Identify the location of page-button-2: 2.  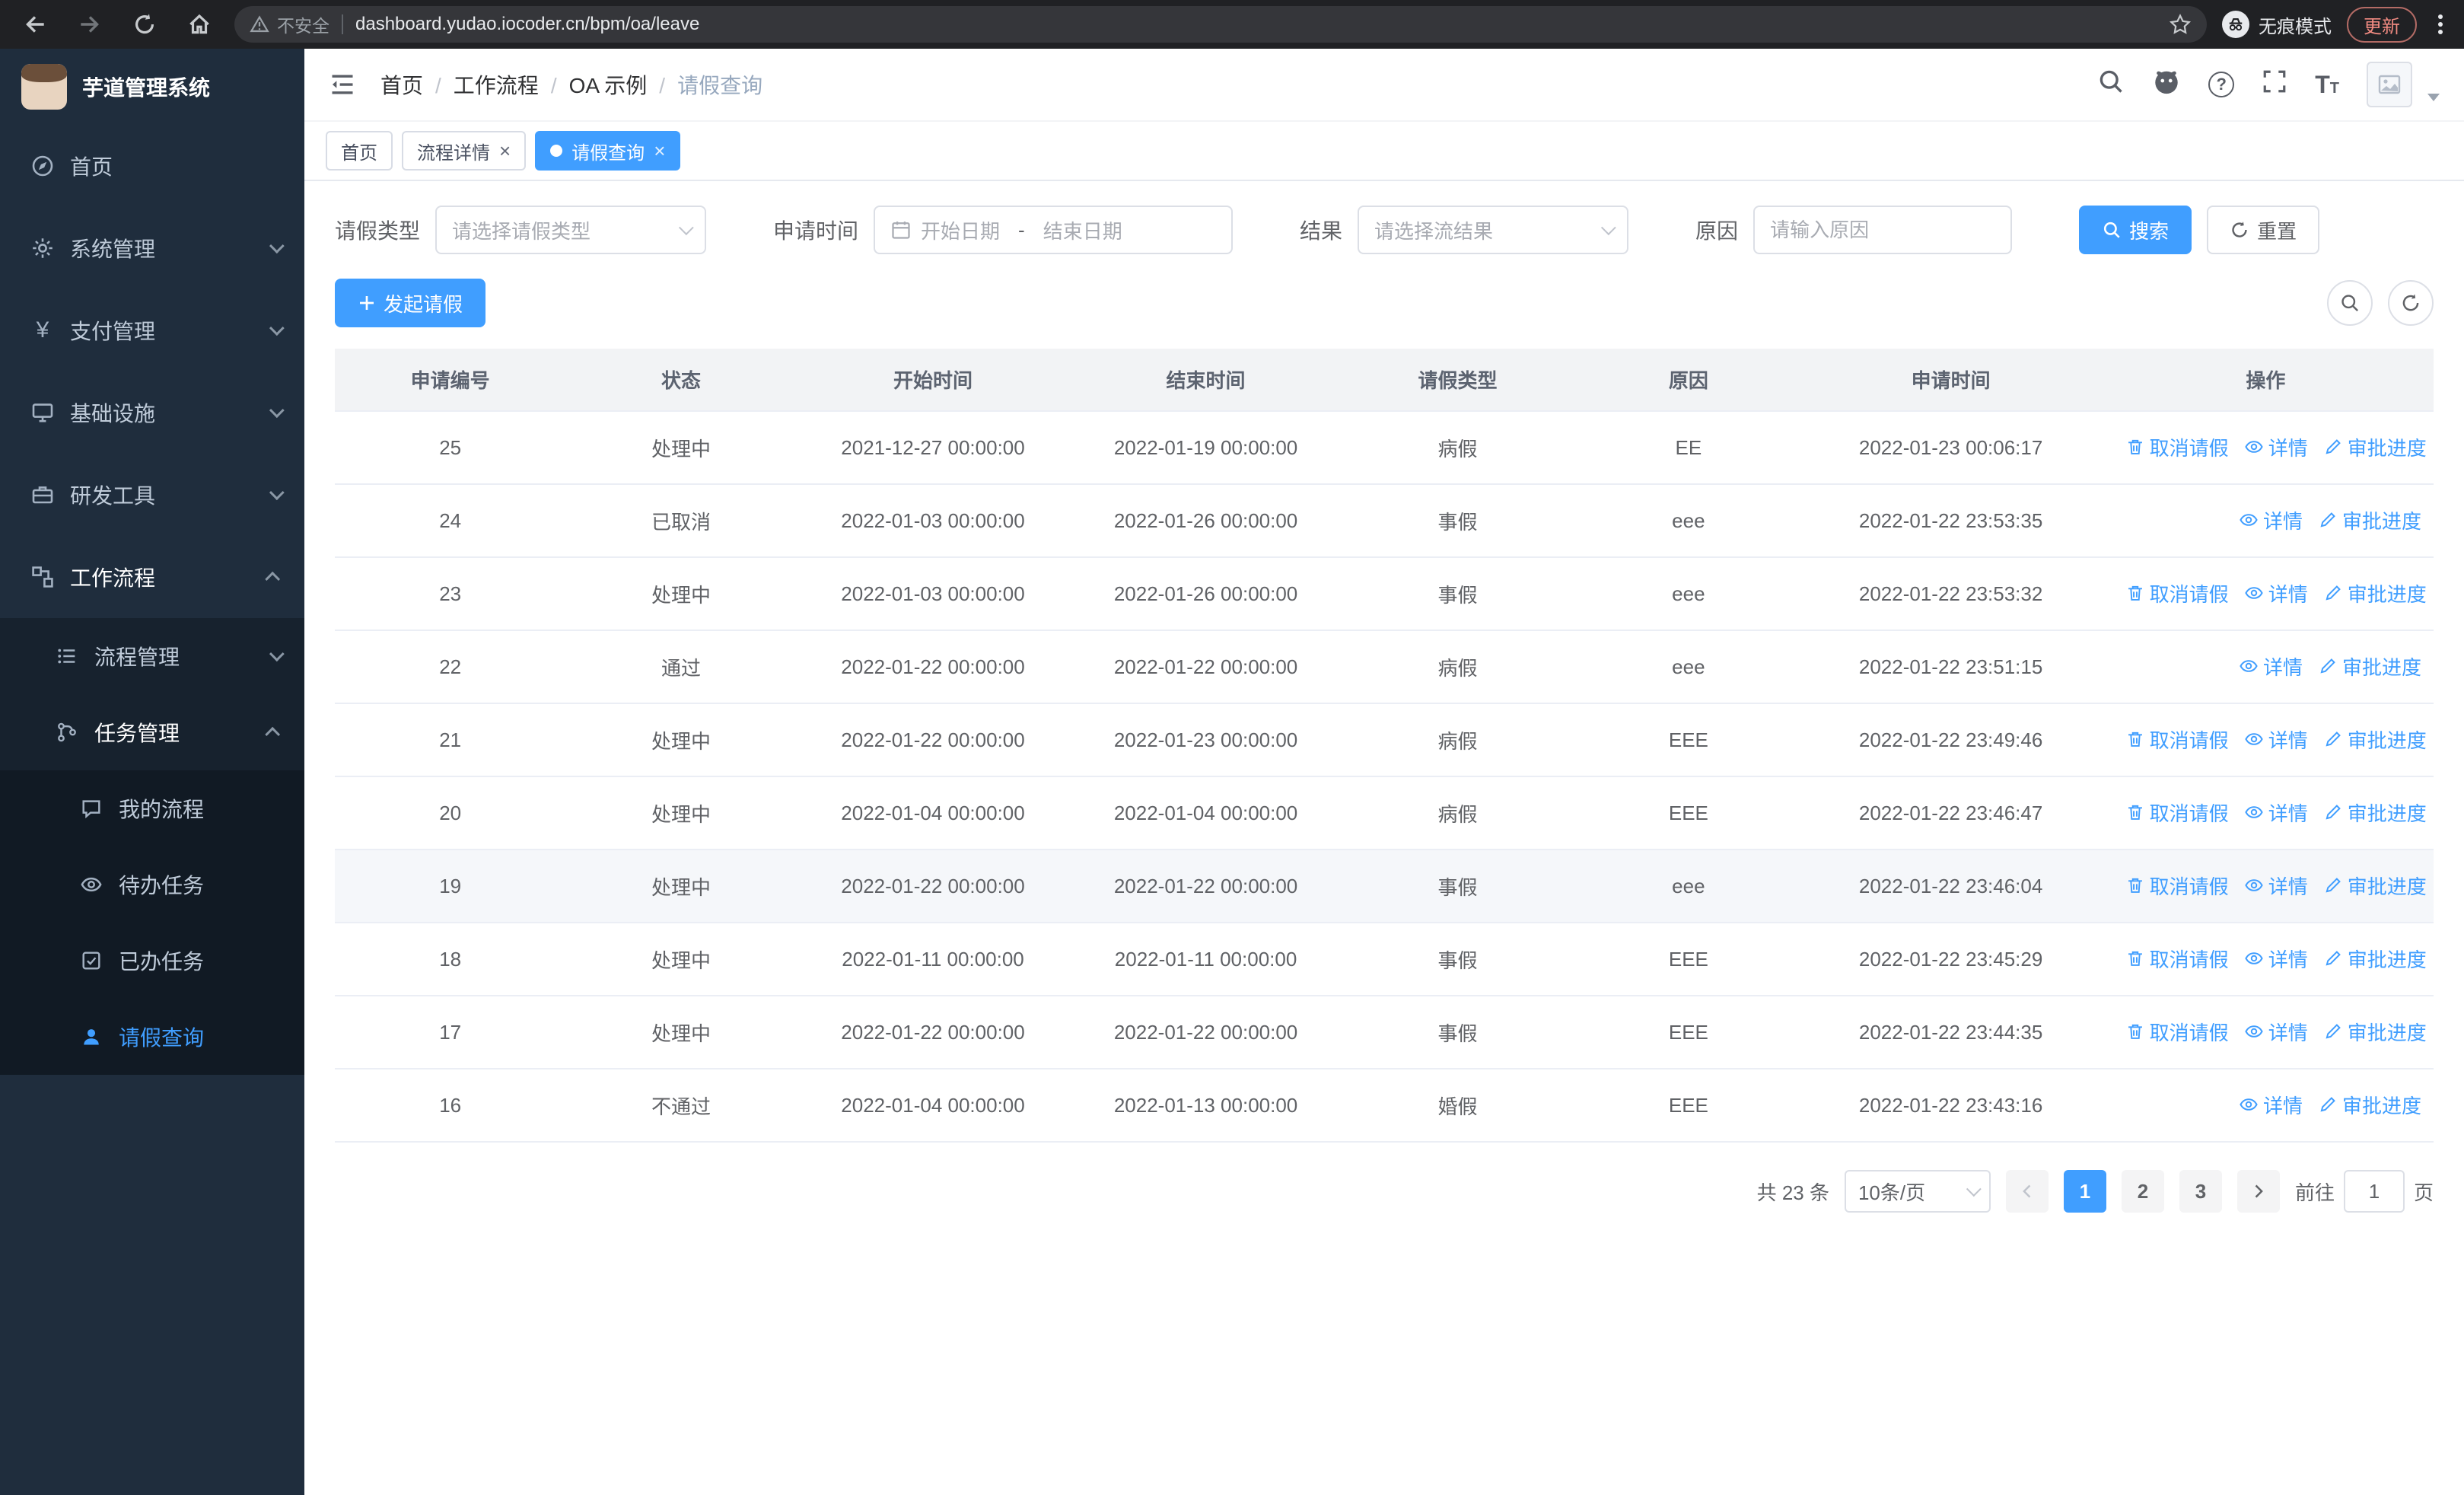
(2142, 1191).